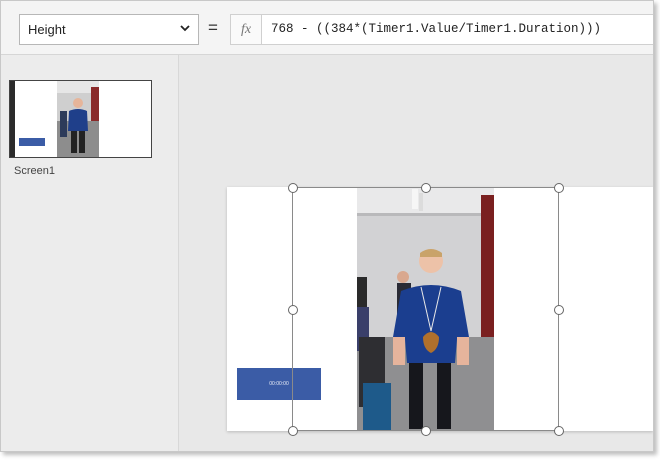  What do you see at coordinates (213, 27) in the screenshot?
I see `equals-sign: =` at bounding box center [213, 27].